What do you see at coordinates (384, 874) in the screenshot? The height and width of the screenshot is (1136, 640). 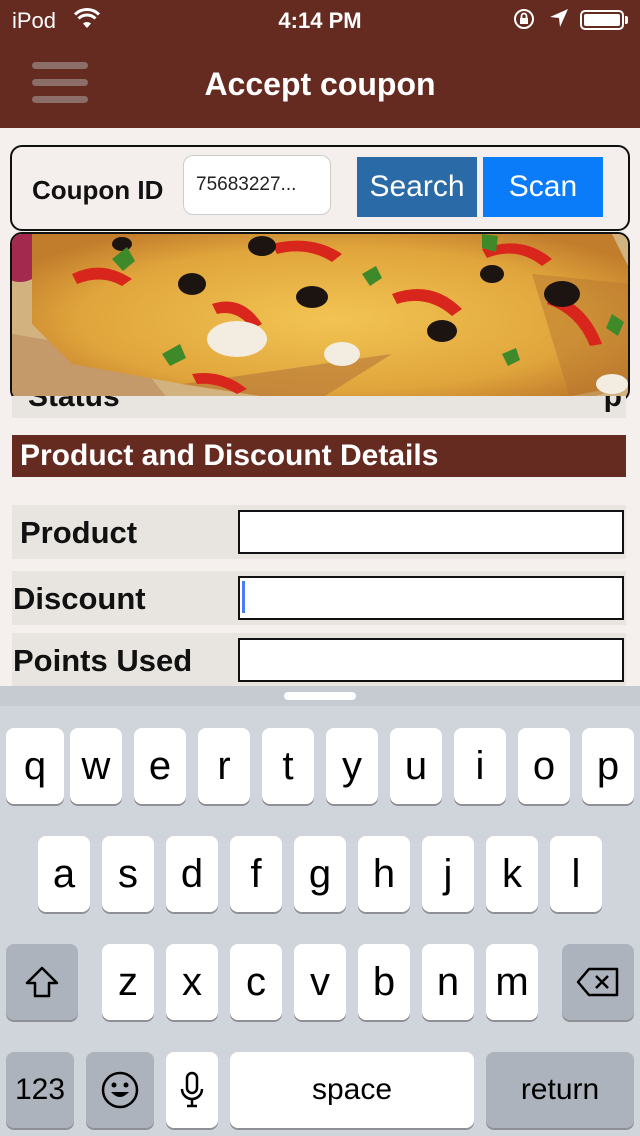 I see `key-h: h` at bounding box center [384, 874].